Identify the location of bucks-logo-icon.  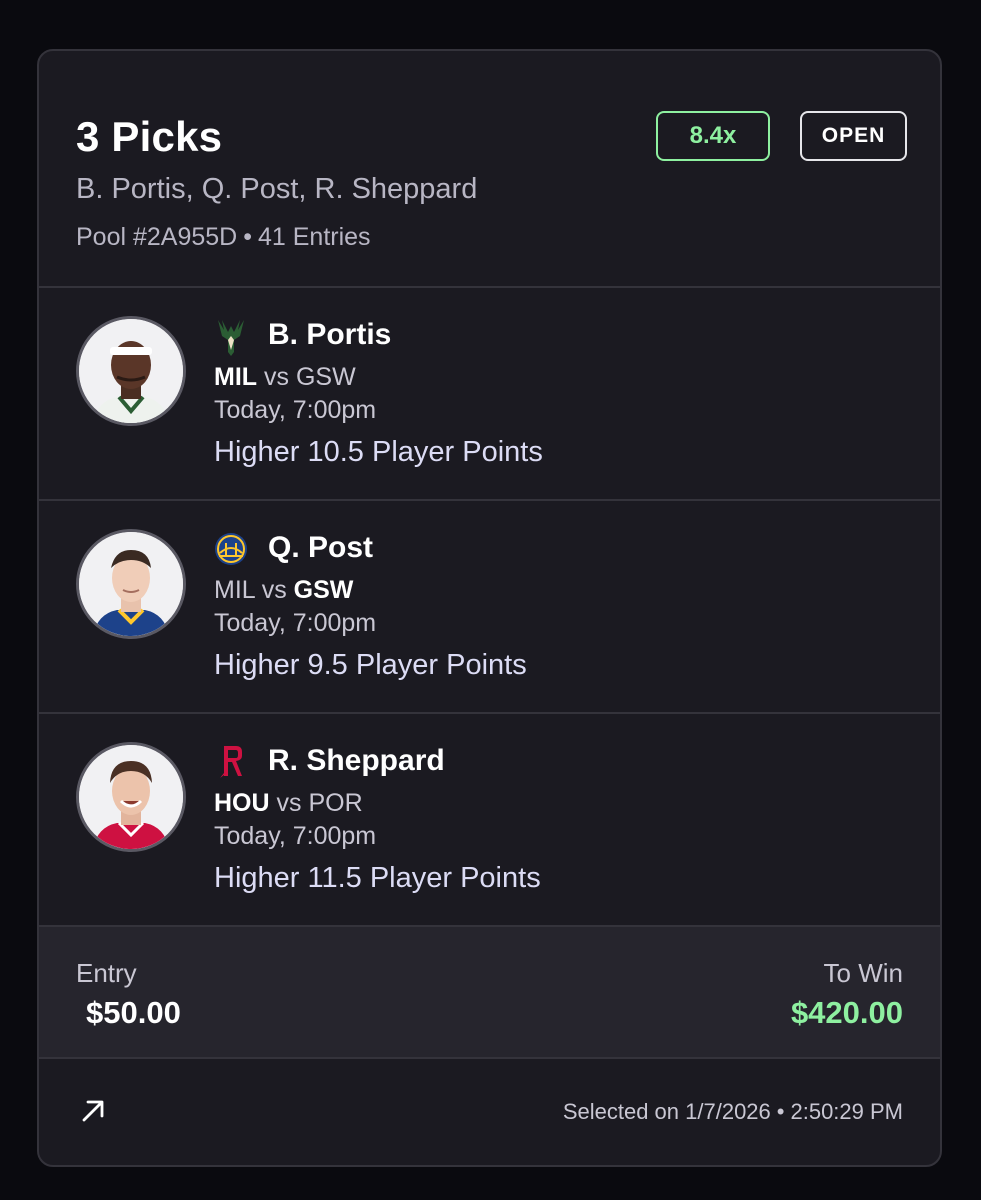
(231, 338).